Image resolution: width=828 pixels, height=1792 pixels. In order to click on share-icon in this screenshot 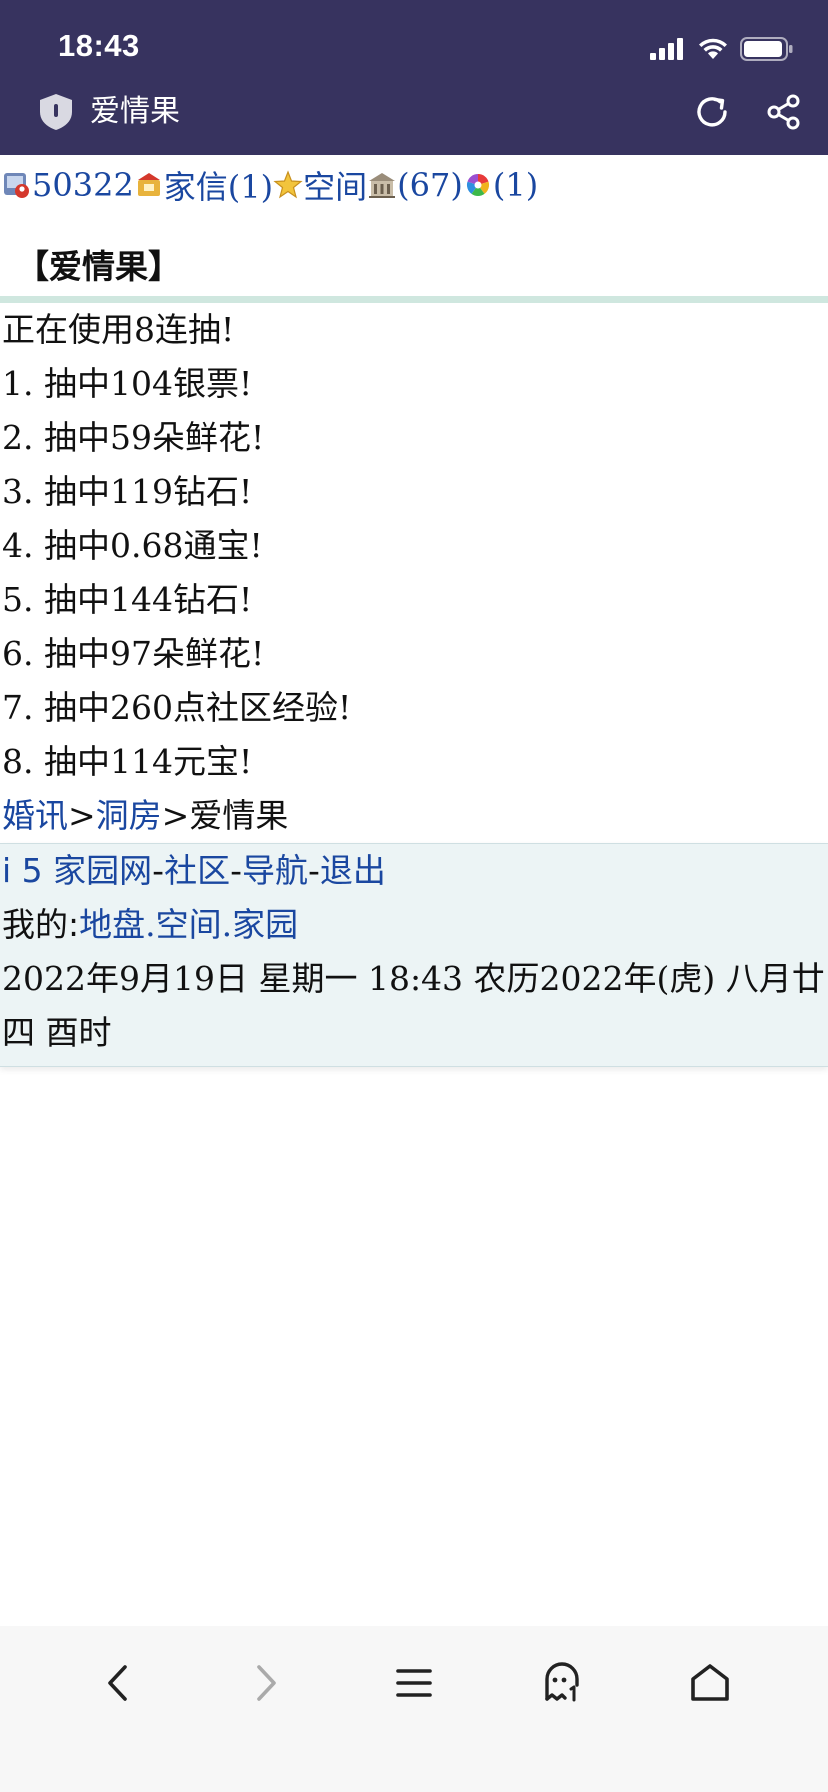, I will do `click(783, 112)`.